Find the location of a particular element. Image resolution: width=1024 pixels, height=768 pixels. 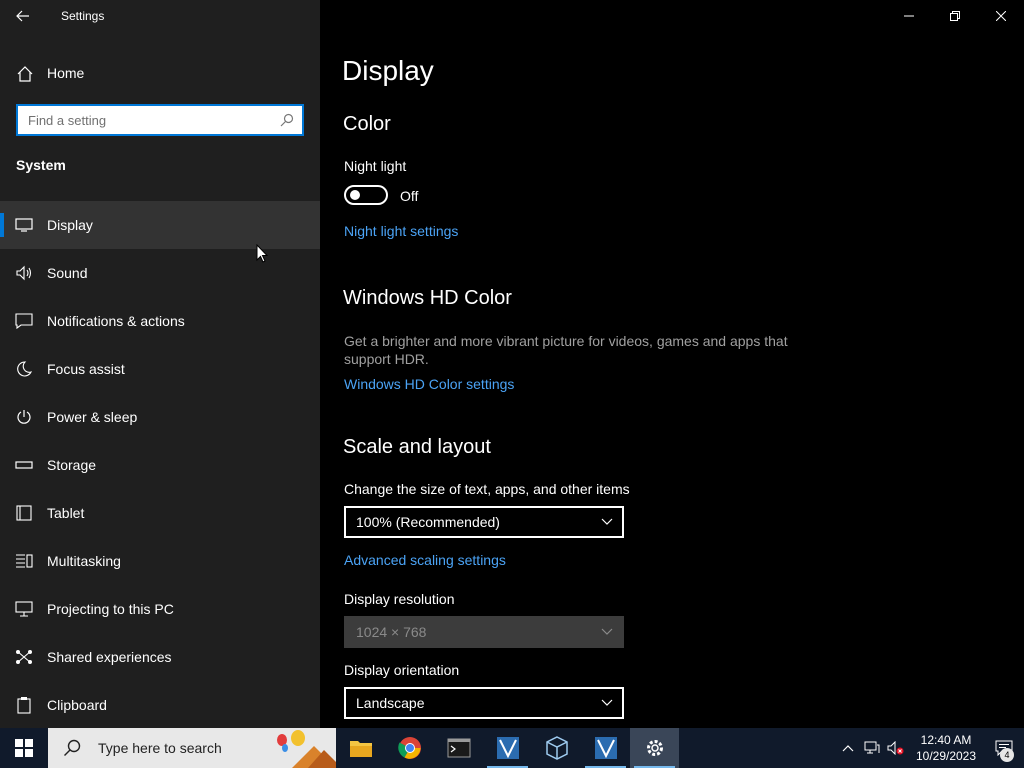

taskbar-chrome is located at coordinates (409, 748).